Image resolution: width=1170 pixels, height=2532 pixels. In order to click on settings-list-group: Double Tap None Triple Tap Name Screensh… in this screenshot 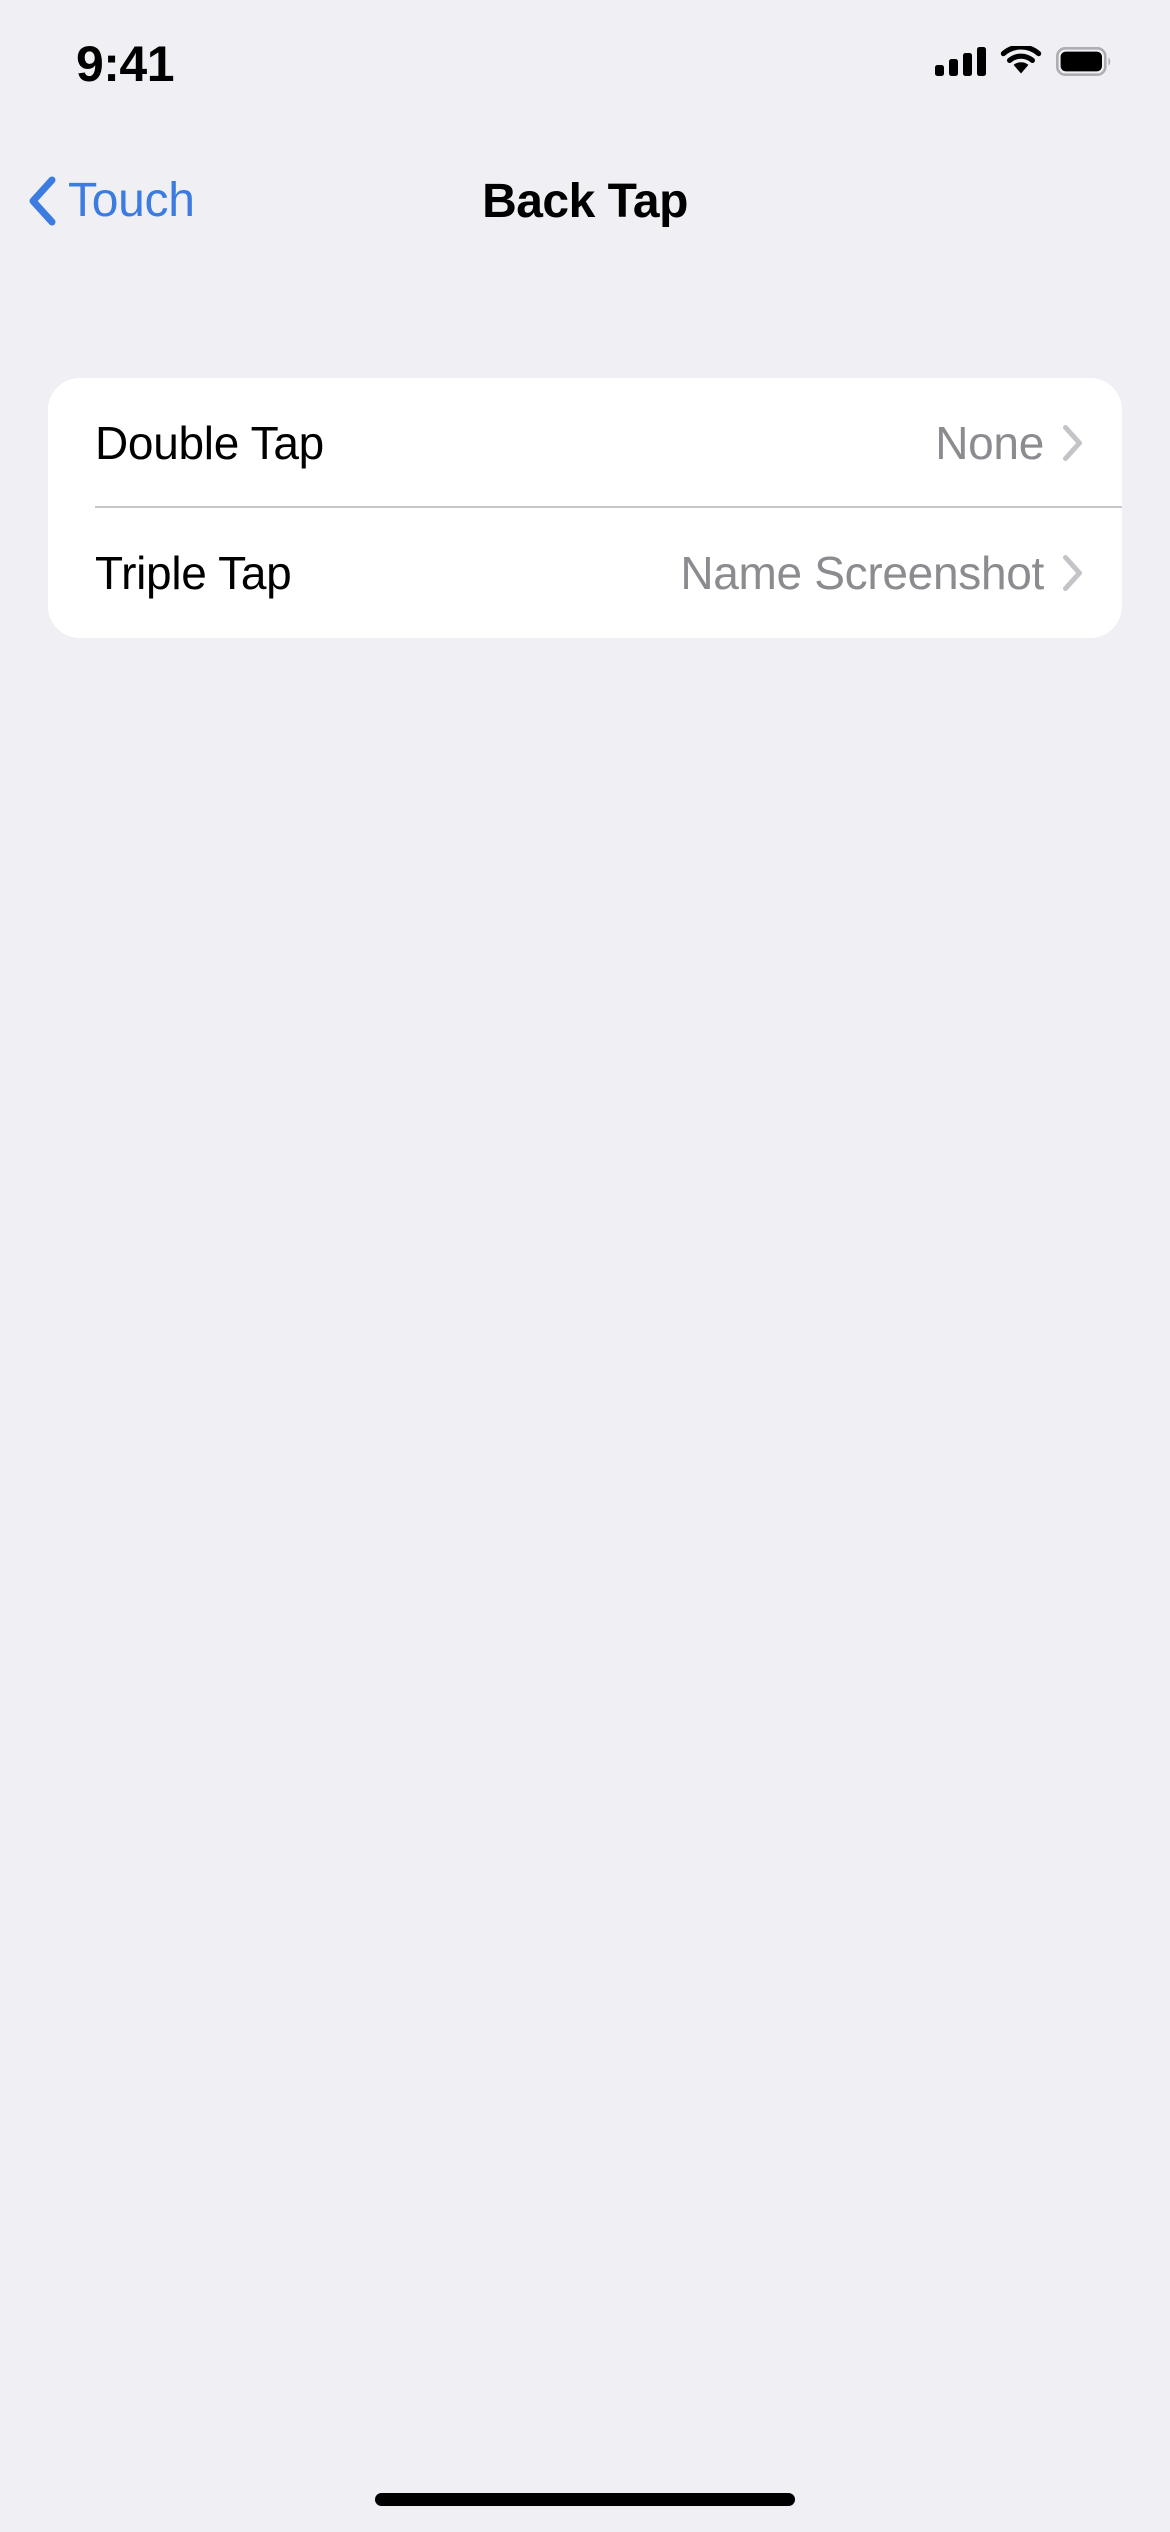, I will do `click(585, 508)`.